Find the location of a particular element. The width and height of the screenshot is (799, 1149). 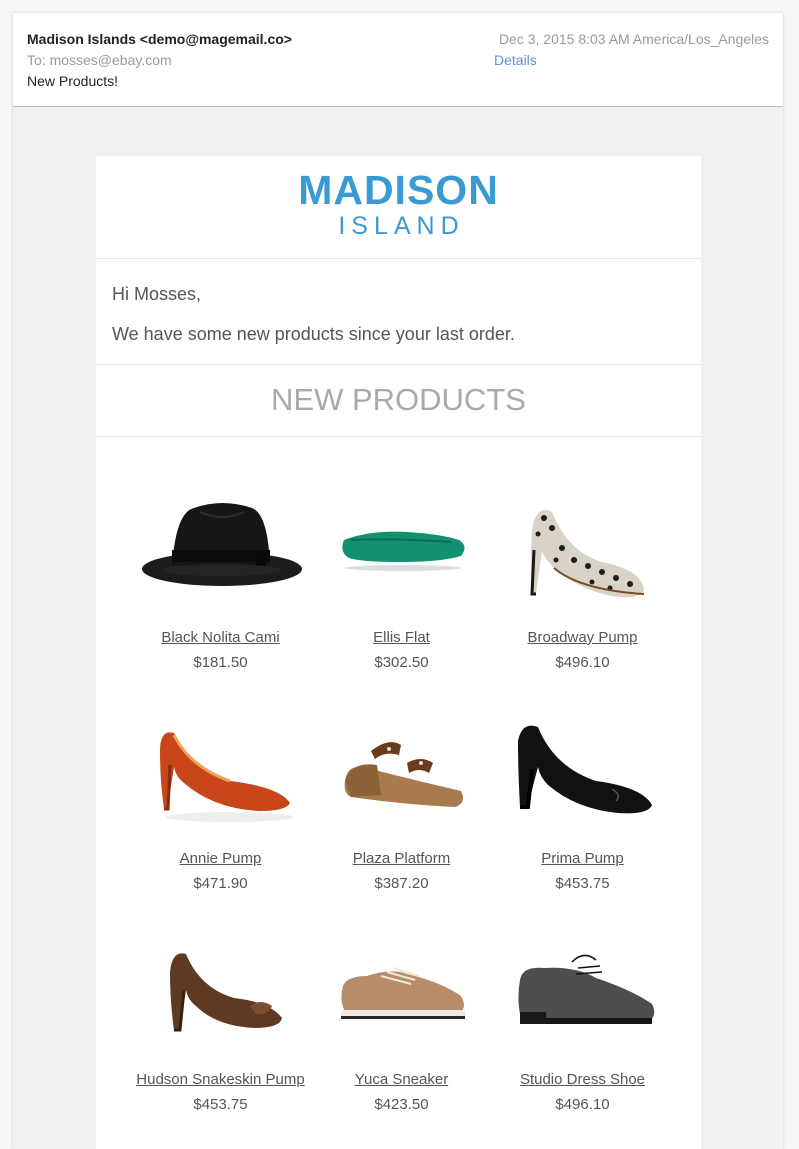

product-card: Annie Pump $471.90 is located at coordinates (220, 802).